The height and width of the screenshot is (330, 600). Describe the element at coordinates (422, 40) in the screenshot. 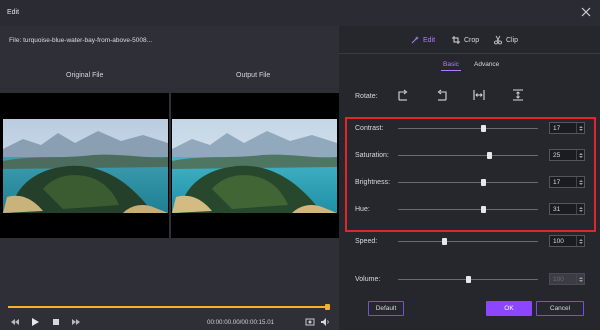

I see `tab-edit: Edit` at that location.